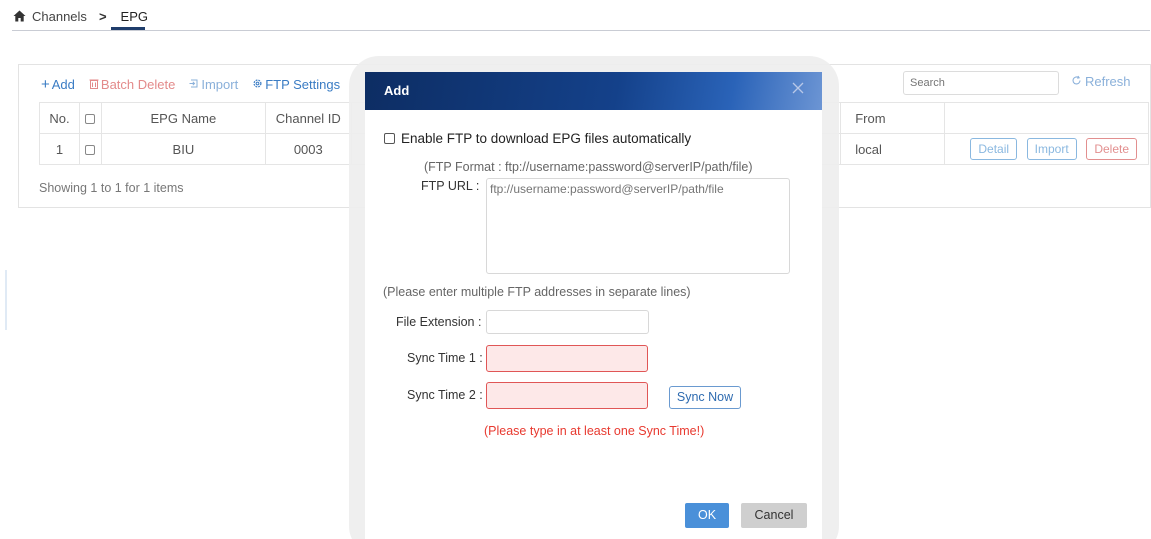 The image size is (1151, 539). What do you see at coordinates (638, 226) in the screenshot?
I see `ftp-url-field` at bounding box center [638, 226].